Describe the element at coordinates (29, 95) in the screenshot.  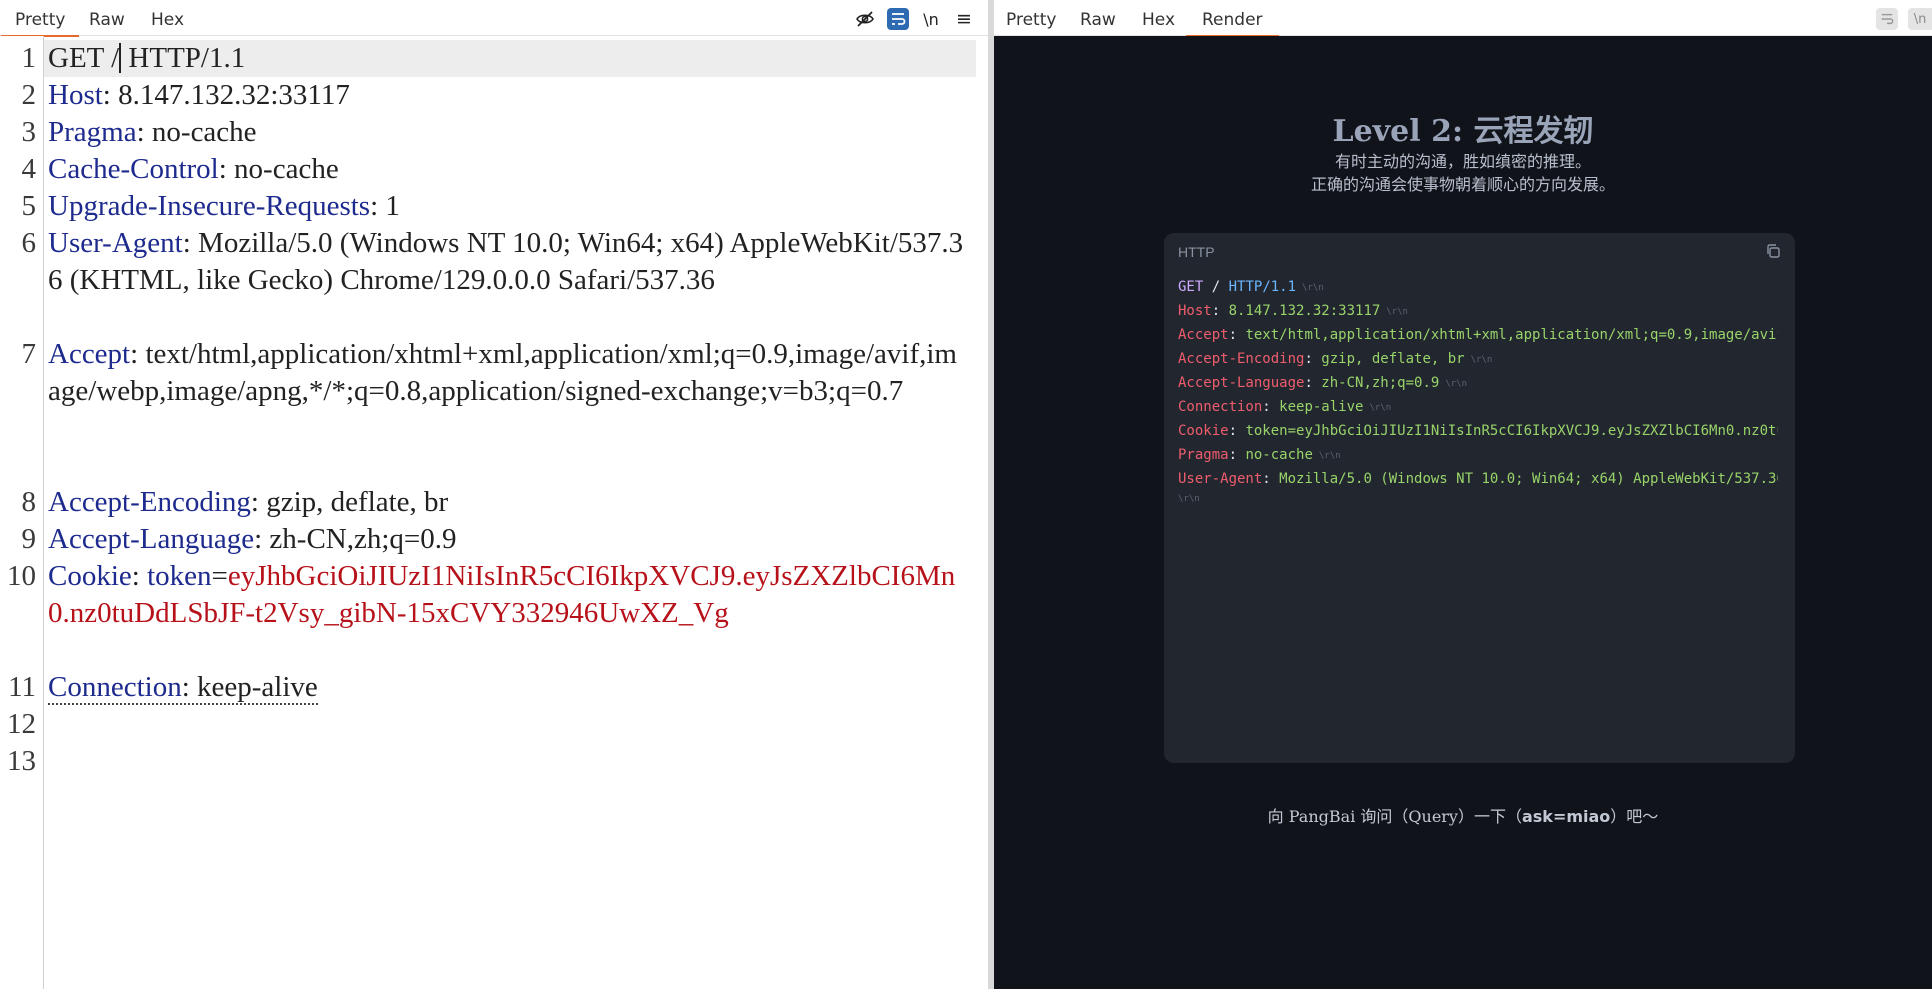
I see `line-number: 2` at that location.